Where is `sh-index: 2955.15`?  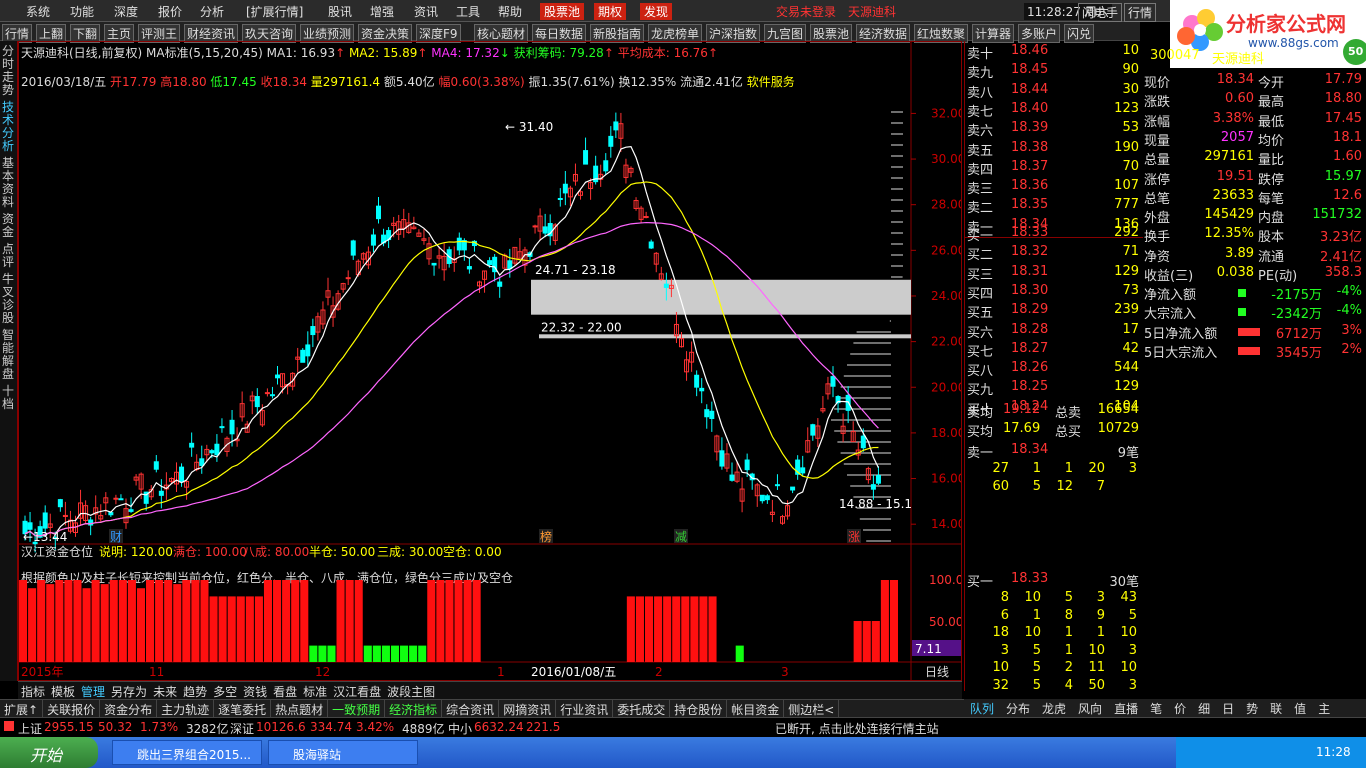 sh-index: 2955.15 is located at coordinates (69, 727).